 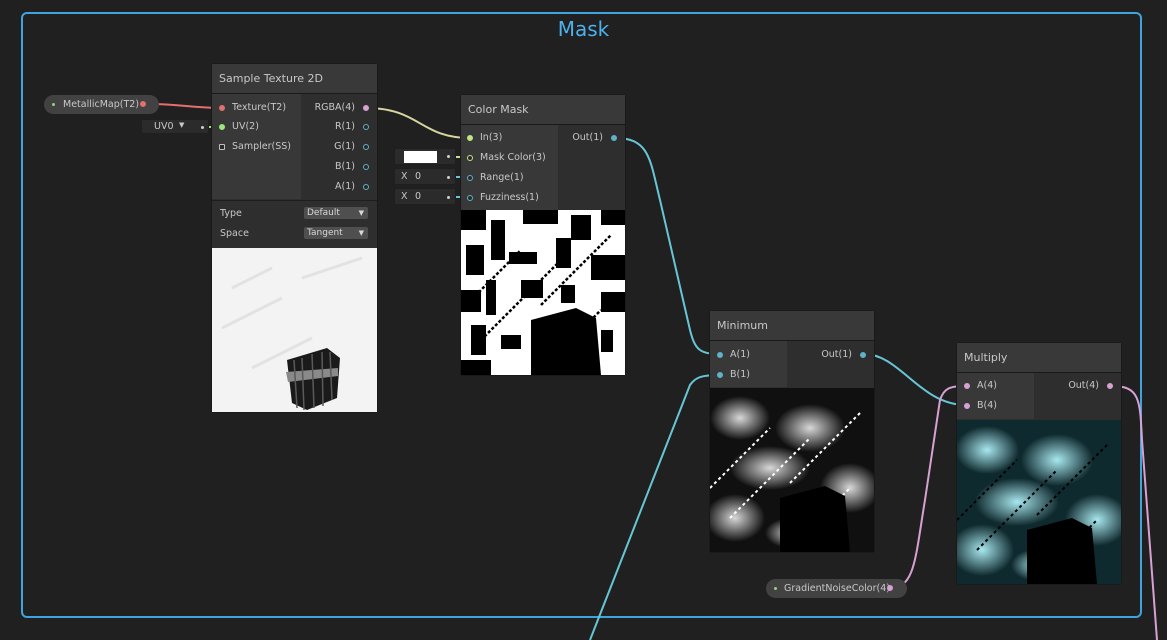 I want to click on uv-dropdown: UV0 ▼, so click(x=175, y=126).